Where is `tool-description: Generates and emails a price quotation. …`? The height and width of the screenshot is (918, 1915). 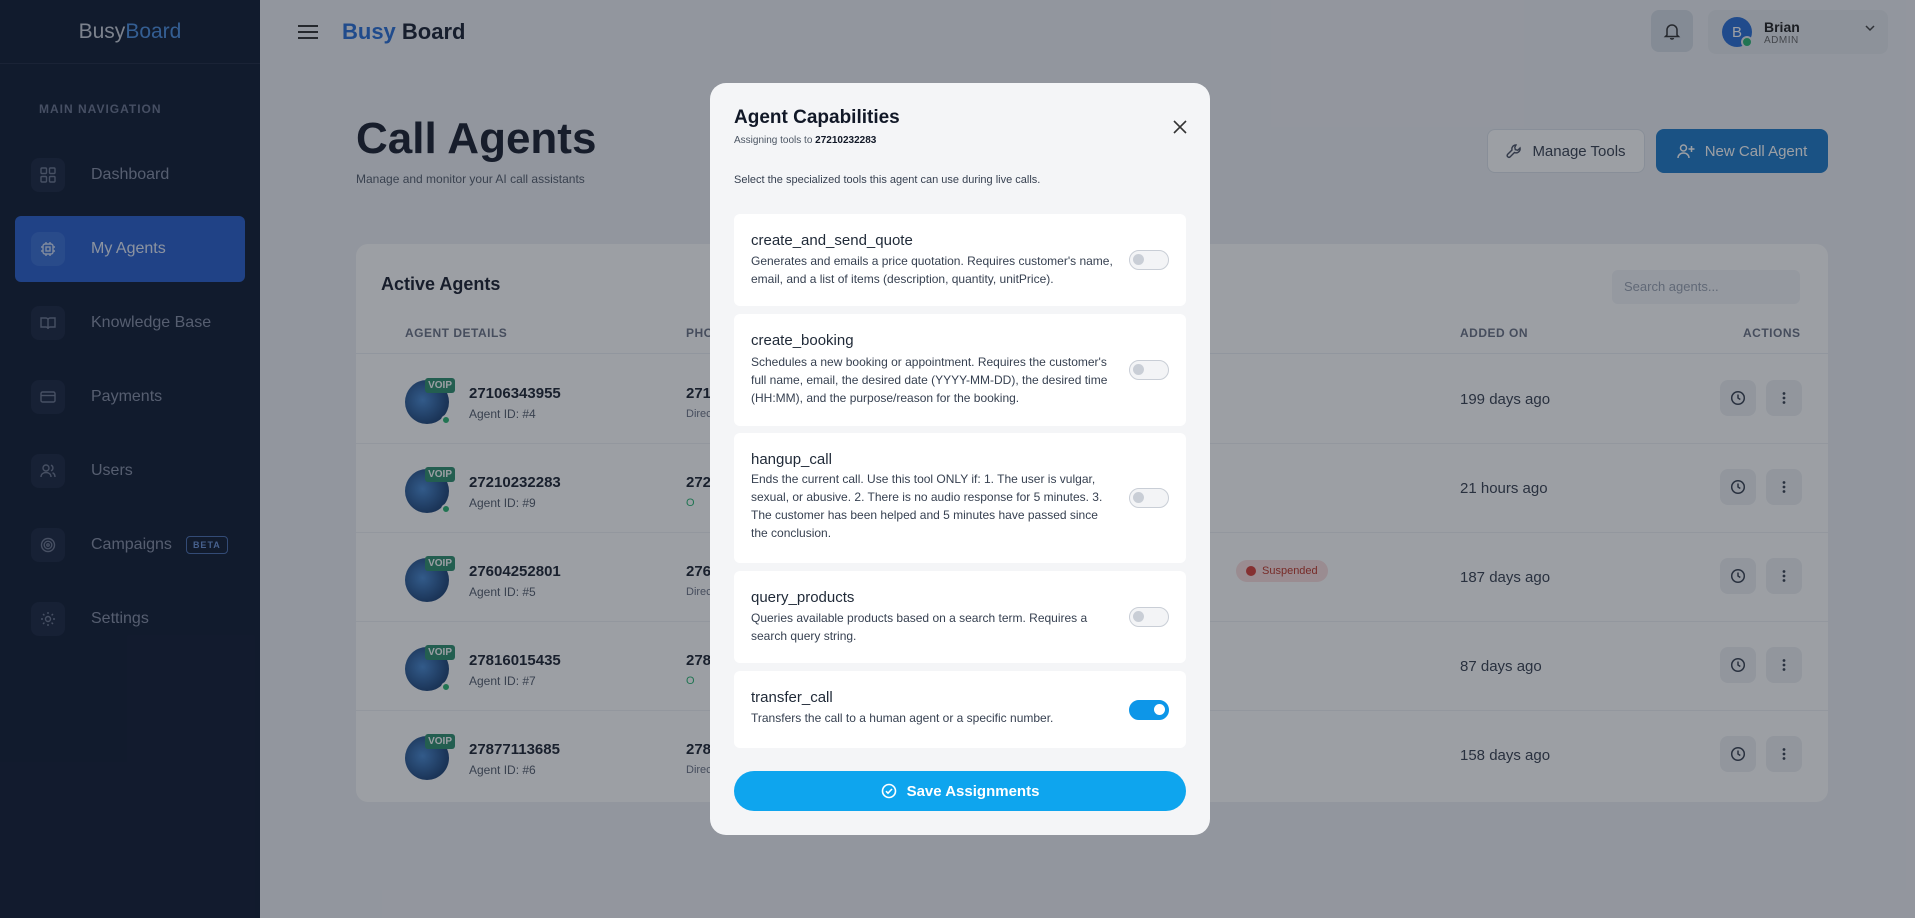 tool-description: Generates and emails a price quotation. … is located at coordinates (932, 270).